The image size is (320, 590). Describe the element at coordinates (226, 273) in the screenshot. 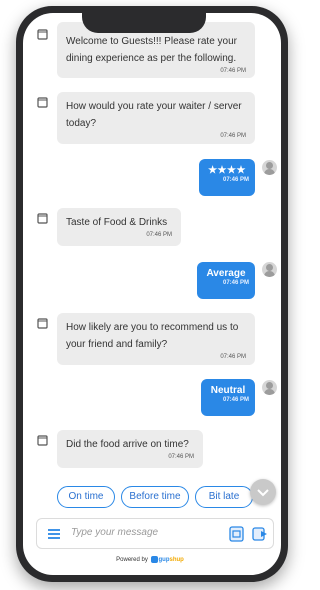

I see `message-text: Average` at that location.